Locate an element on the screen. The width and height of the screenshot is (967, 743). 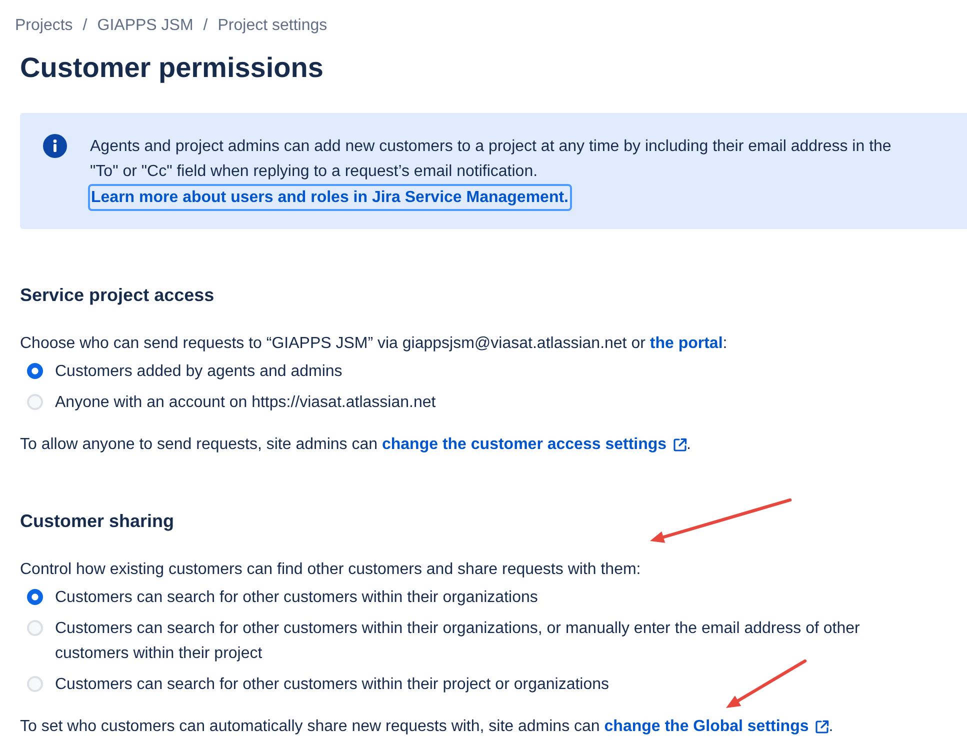
settings-link: change the customer access settings is located at coordinates (534, 445).